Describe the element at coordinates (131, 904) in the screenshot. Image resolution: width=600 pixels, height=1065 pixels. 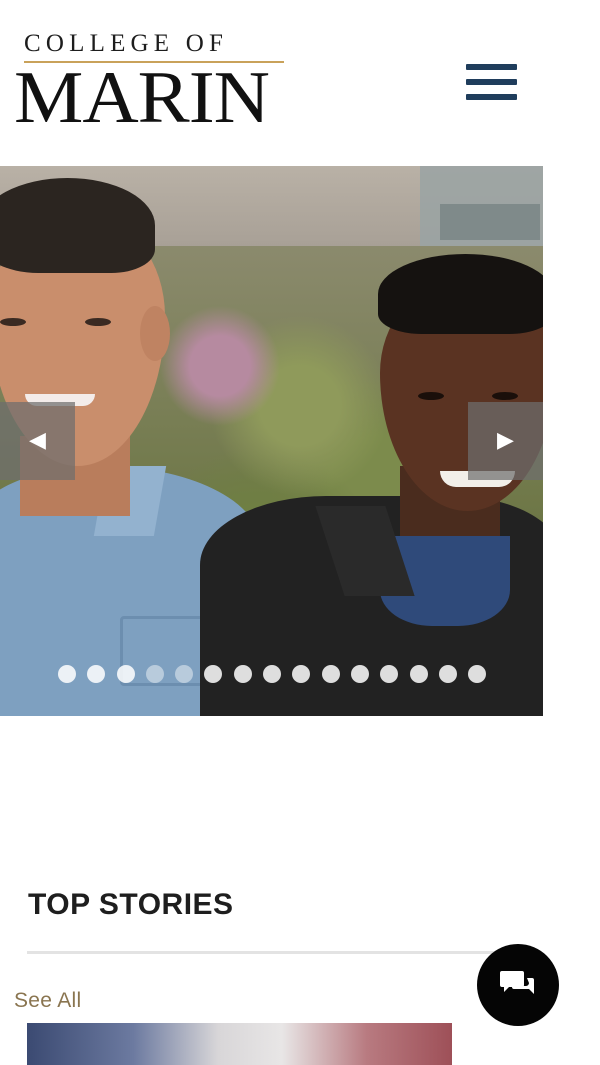
I see `top-stories-heading: TOP STORIES` at that location.